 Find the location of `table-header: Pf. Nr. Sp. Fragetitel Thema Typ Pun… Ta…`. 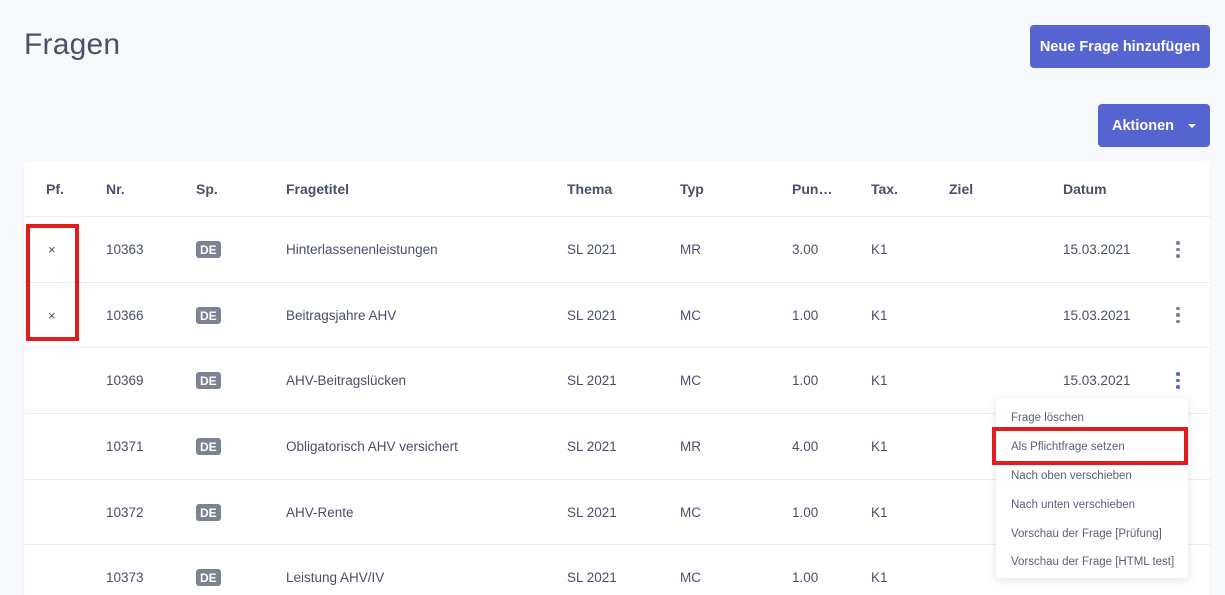

table-header: Pf. Nr. Sp. Fragetitel Thema Typ Pun… Ta… is located at coordinates (617, 189).